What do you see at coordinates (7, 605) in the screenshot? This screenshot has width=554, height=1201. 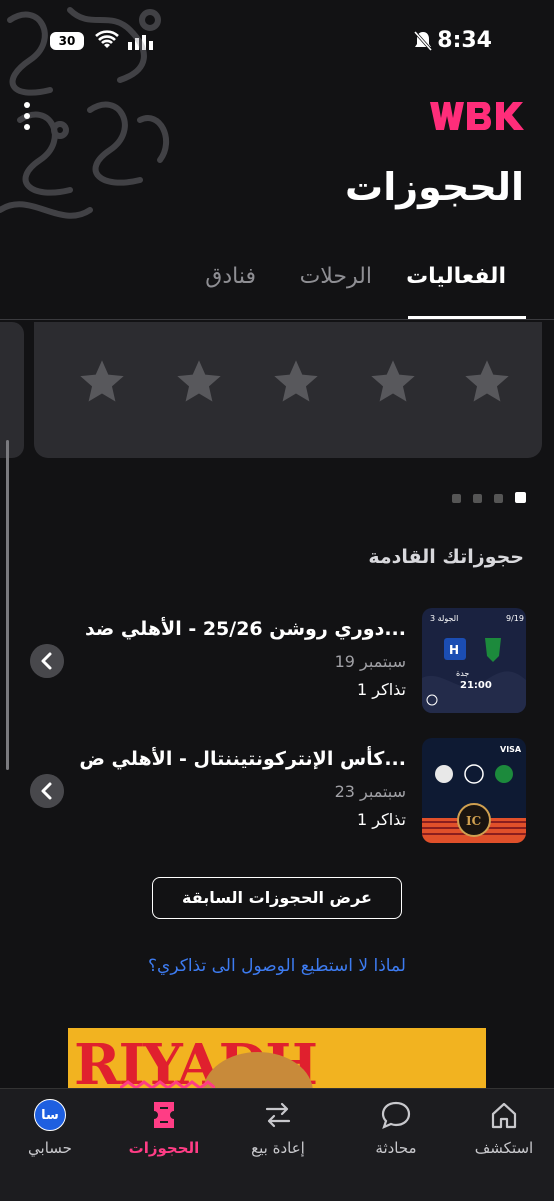 I see `scrollbar` at bounding box center [7, 605].